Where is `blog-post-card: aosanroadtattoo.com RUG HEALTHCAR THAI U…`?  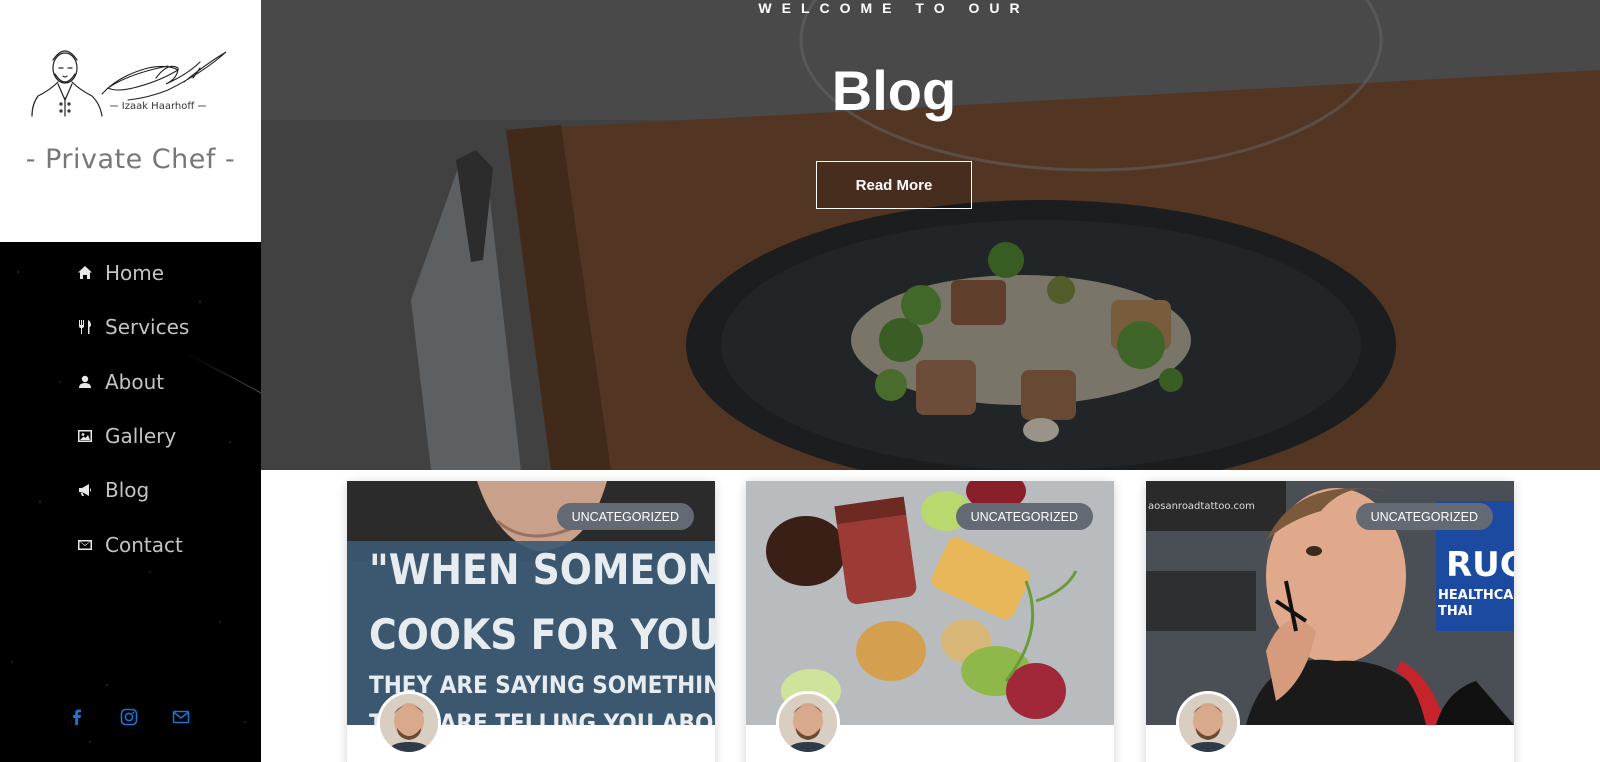 blog-post-card: aosanroadtattoo.com RUG HEALTHCAR THAI U… is located at coordinates (1330, 621).